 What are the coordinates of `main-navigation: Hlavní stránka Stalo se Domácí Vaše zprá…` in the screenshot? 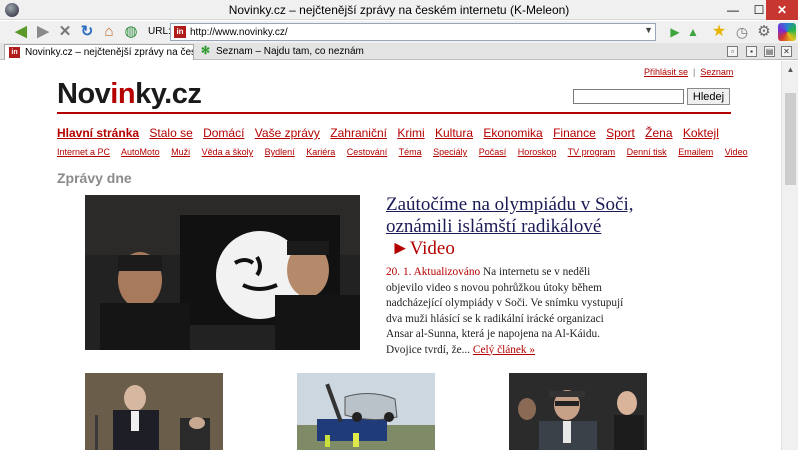 It's located at (391, 133).